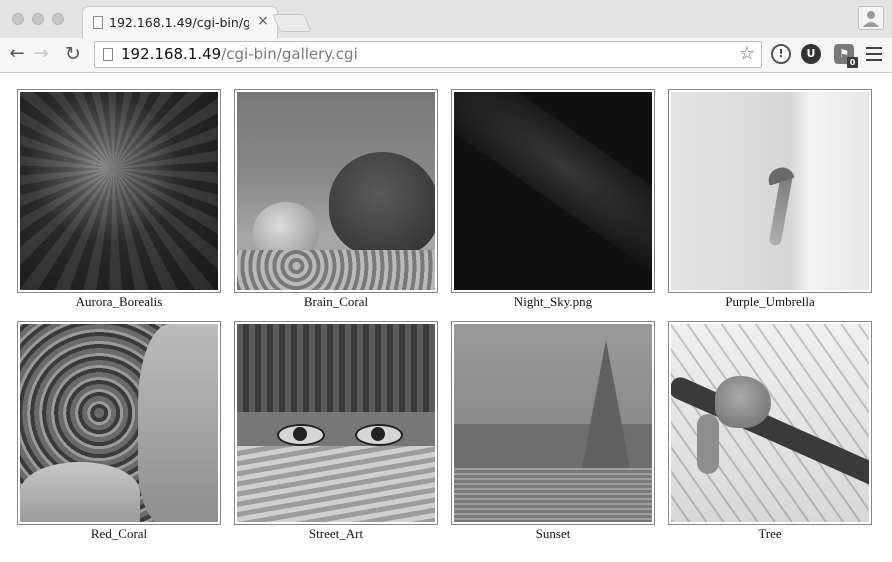 This screenshot has width=892, height=562. What do you see at coordinates (852, 62) in the screenshot?
I see `extension-badge: 0` at bounding box center [852, 62].